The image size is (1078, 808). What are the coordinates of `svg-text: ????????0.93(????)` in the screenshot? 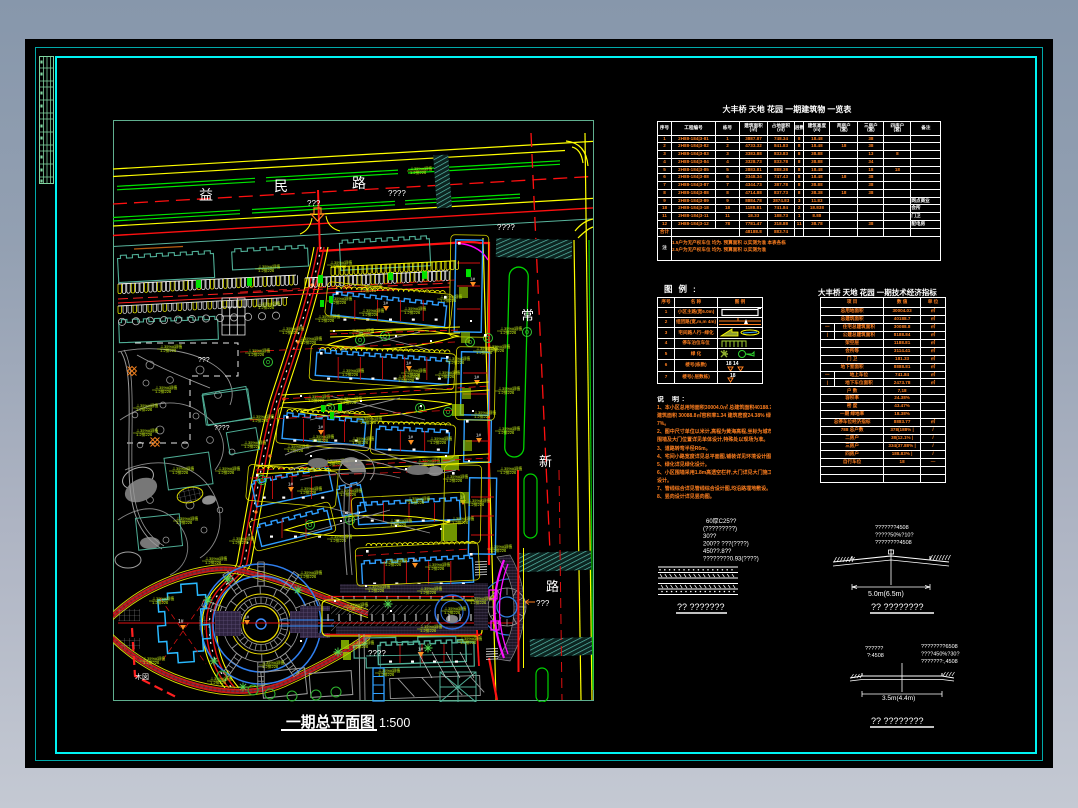 It's located at (731, 560).